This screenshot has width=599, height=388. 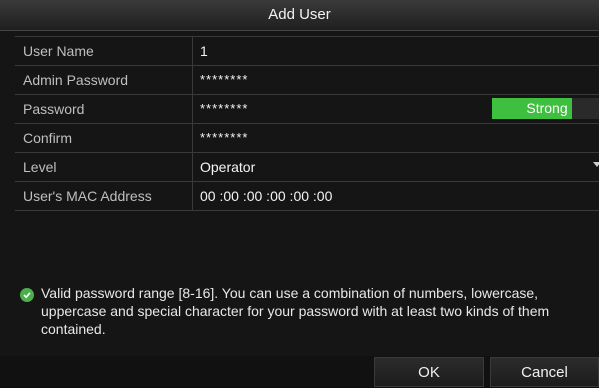 I want to click on mac-segment-5: 00, so click(x=301, y=196).